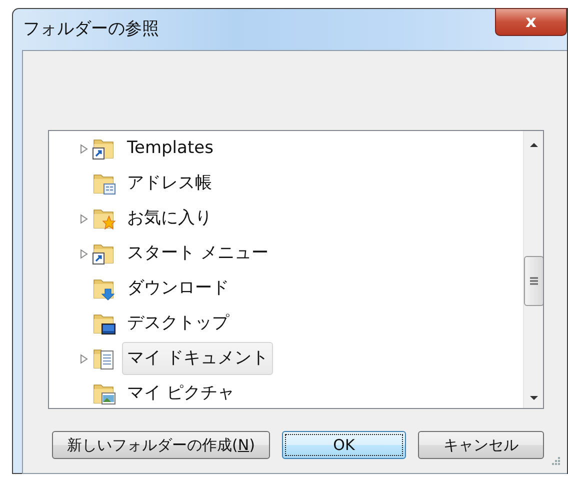  Describe the element at coordinates (178, 323) in the screenshot. I see `folder-item: デスクトップ` at that location.